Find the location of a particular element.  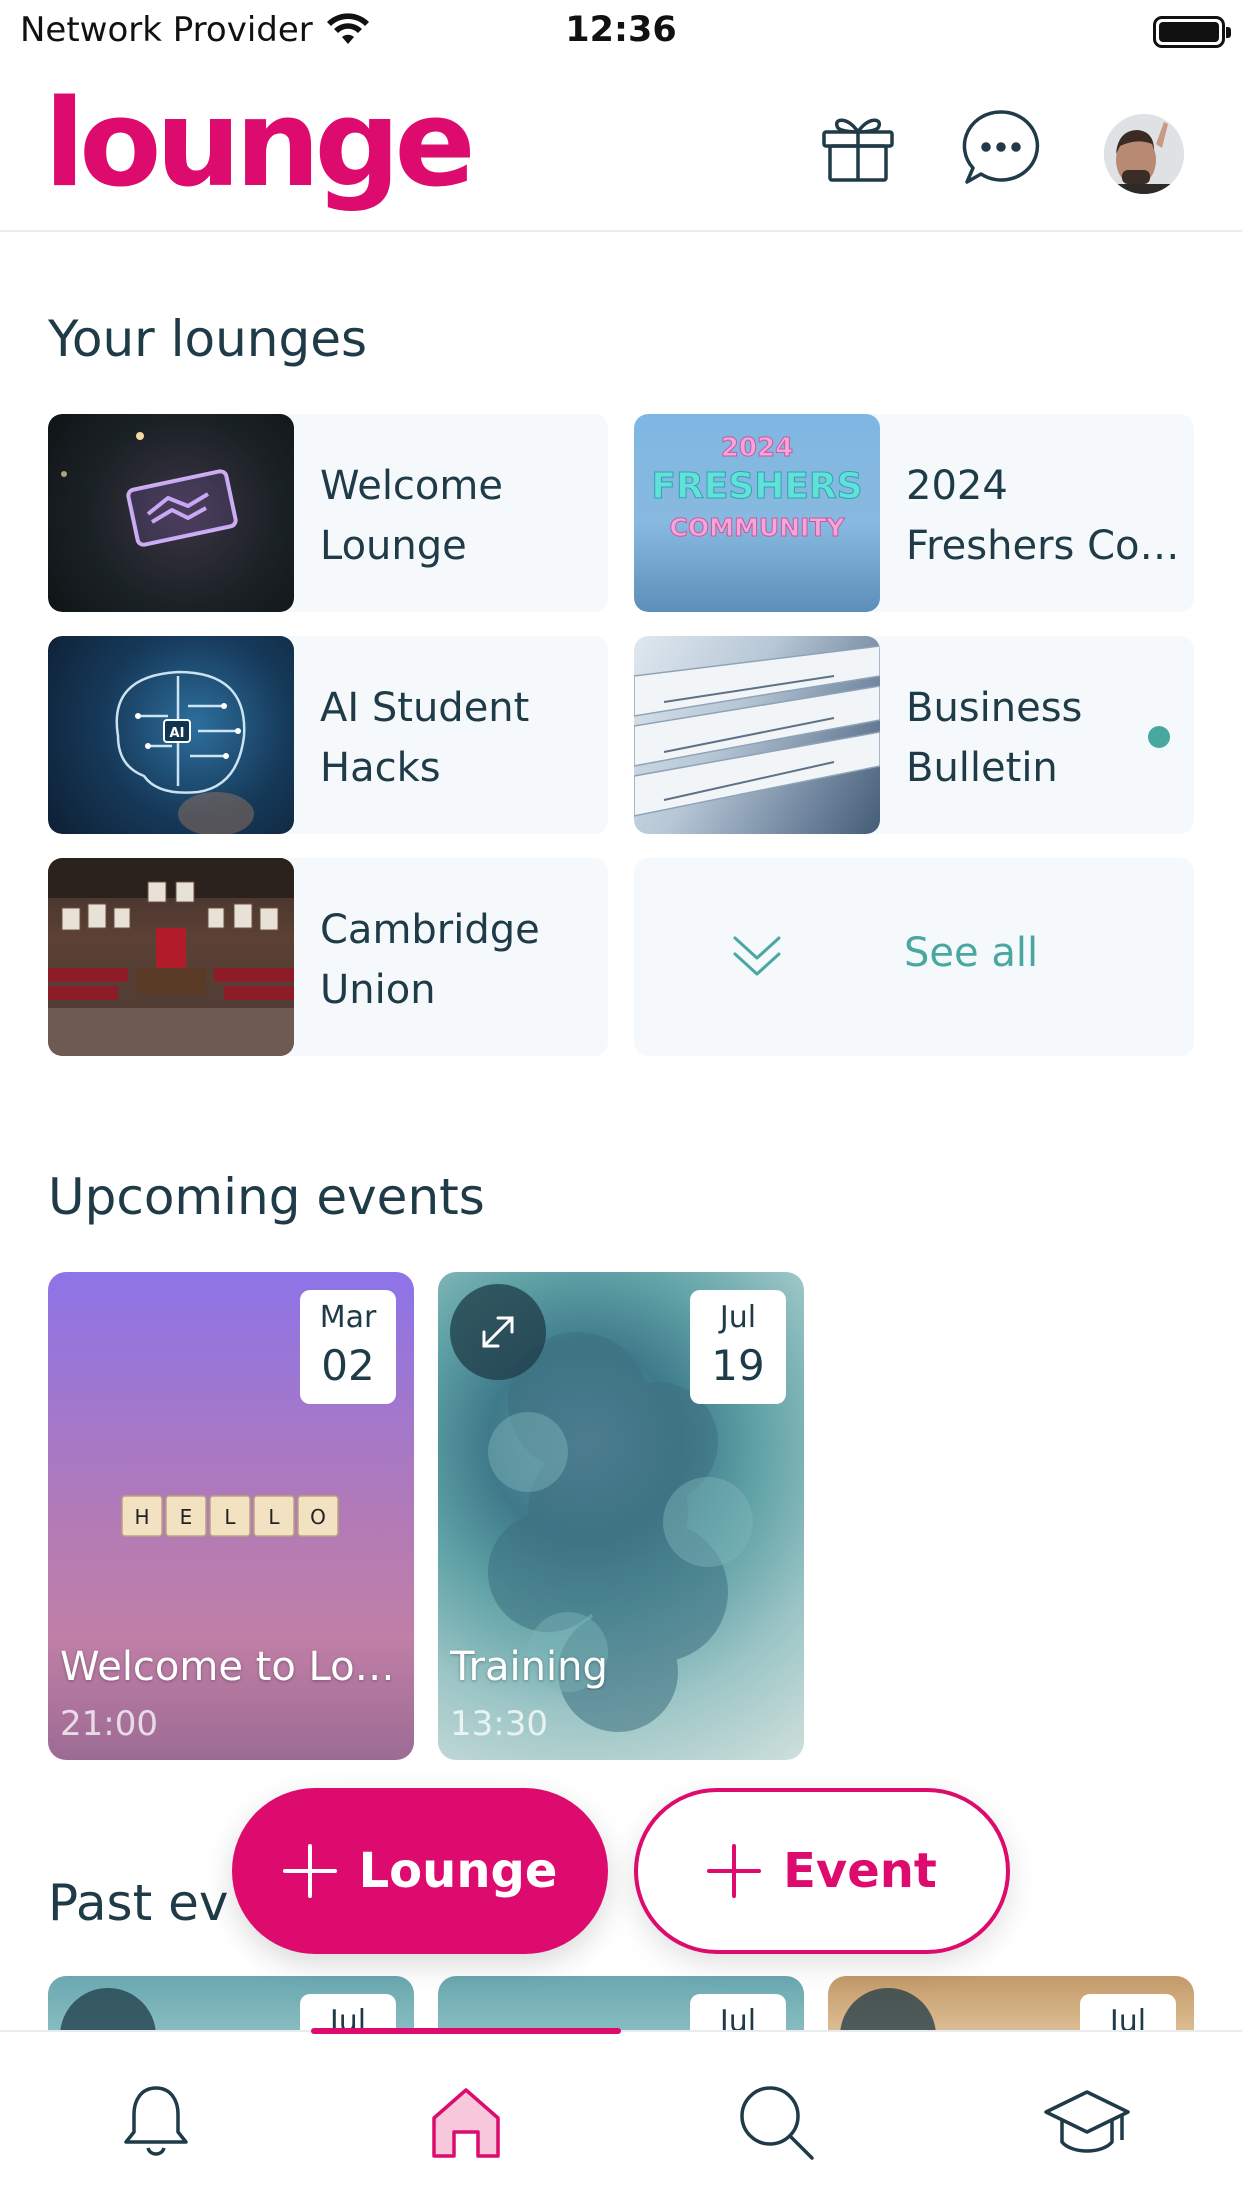

lounge-card-ai-student-hacks: AI AI Student Hacks is located at coordinates (328, 735).